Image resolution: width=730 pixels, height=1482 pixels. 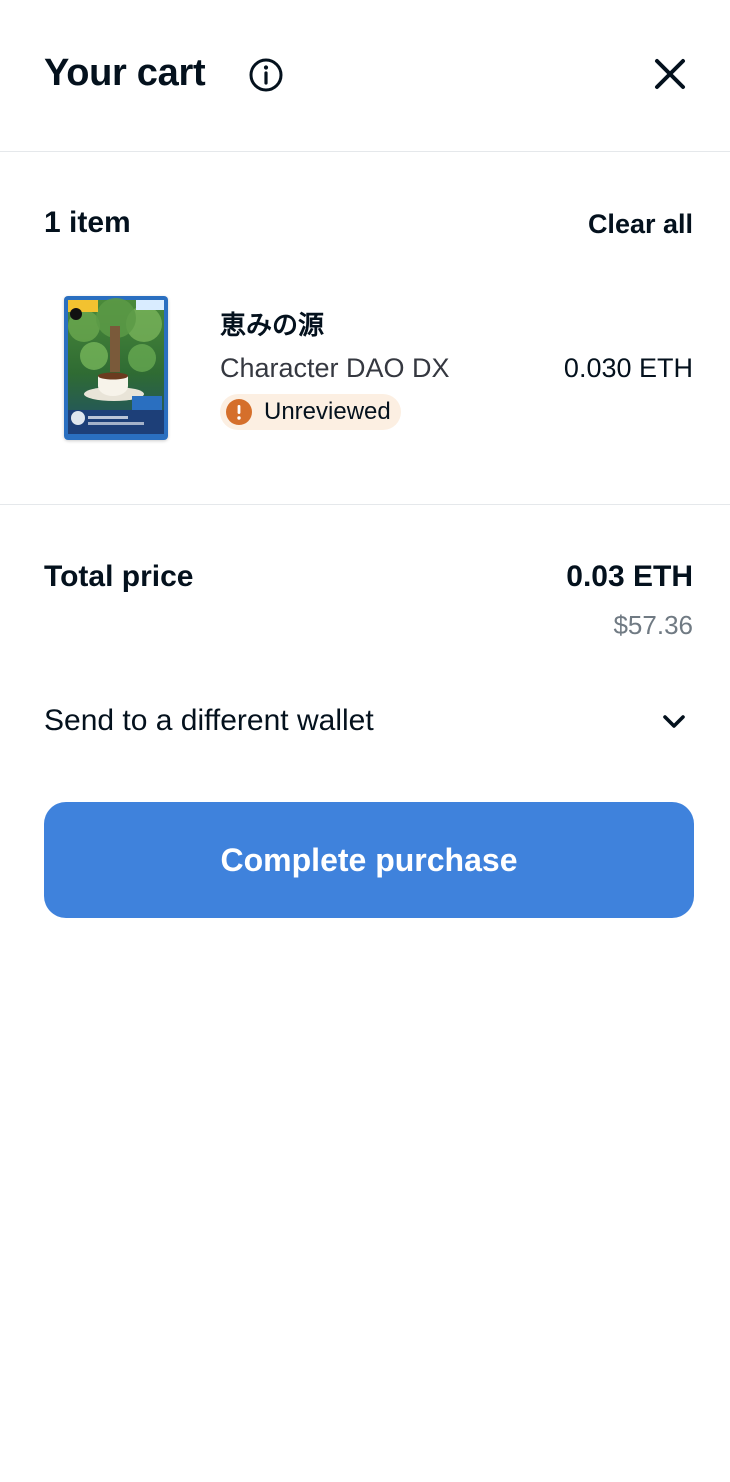 What do you see at coordinates (272, 325) in the screenshot?
I see `item-name: 恵みの源` at bounding box center [272, 325].